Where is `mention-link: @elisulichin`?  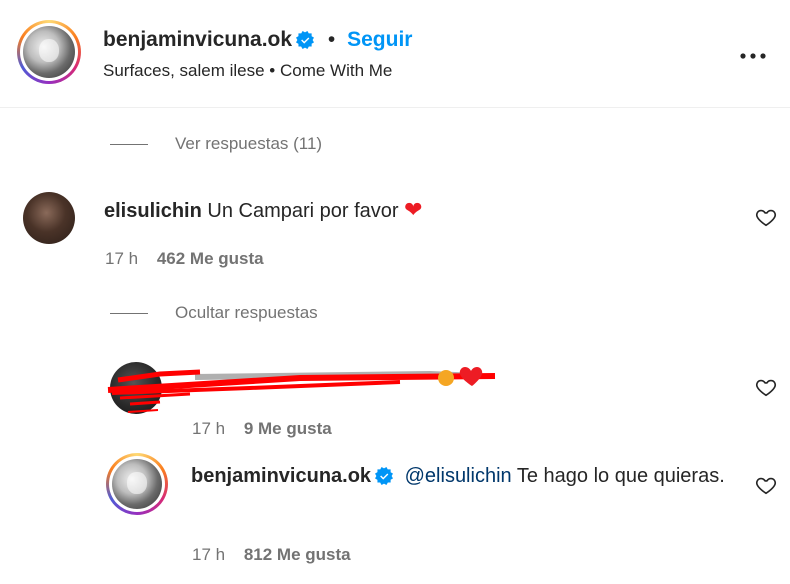
mention-link: @elisulichin is located at coordinates (458, 476).